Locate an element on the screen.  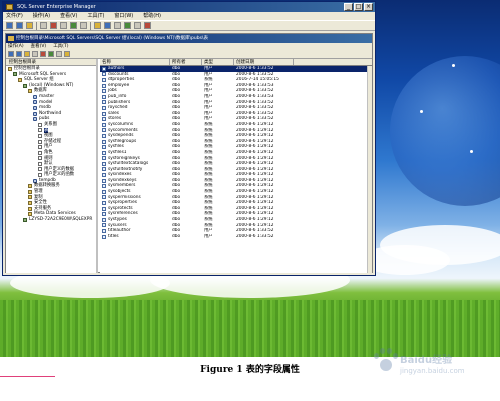
menu-window: 窗口(W) is located at coordinates (123, 16).